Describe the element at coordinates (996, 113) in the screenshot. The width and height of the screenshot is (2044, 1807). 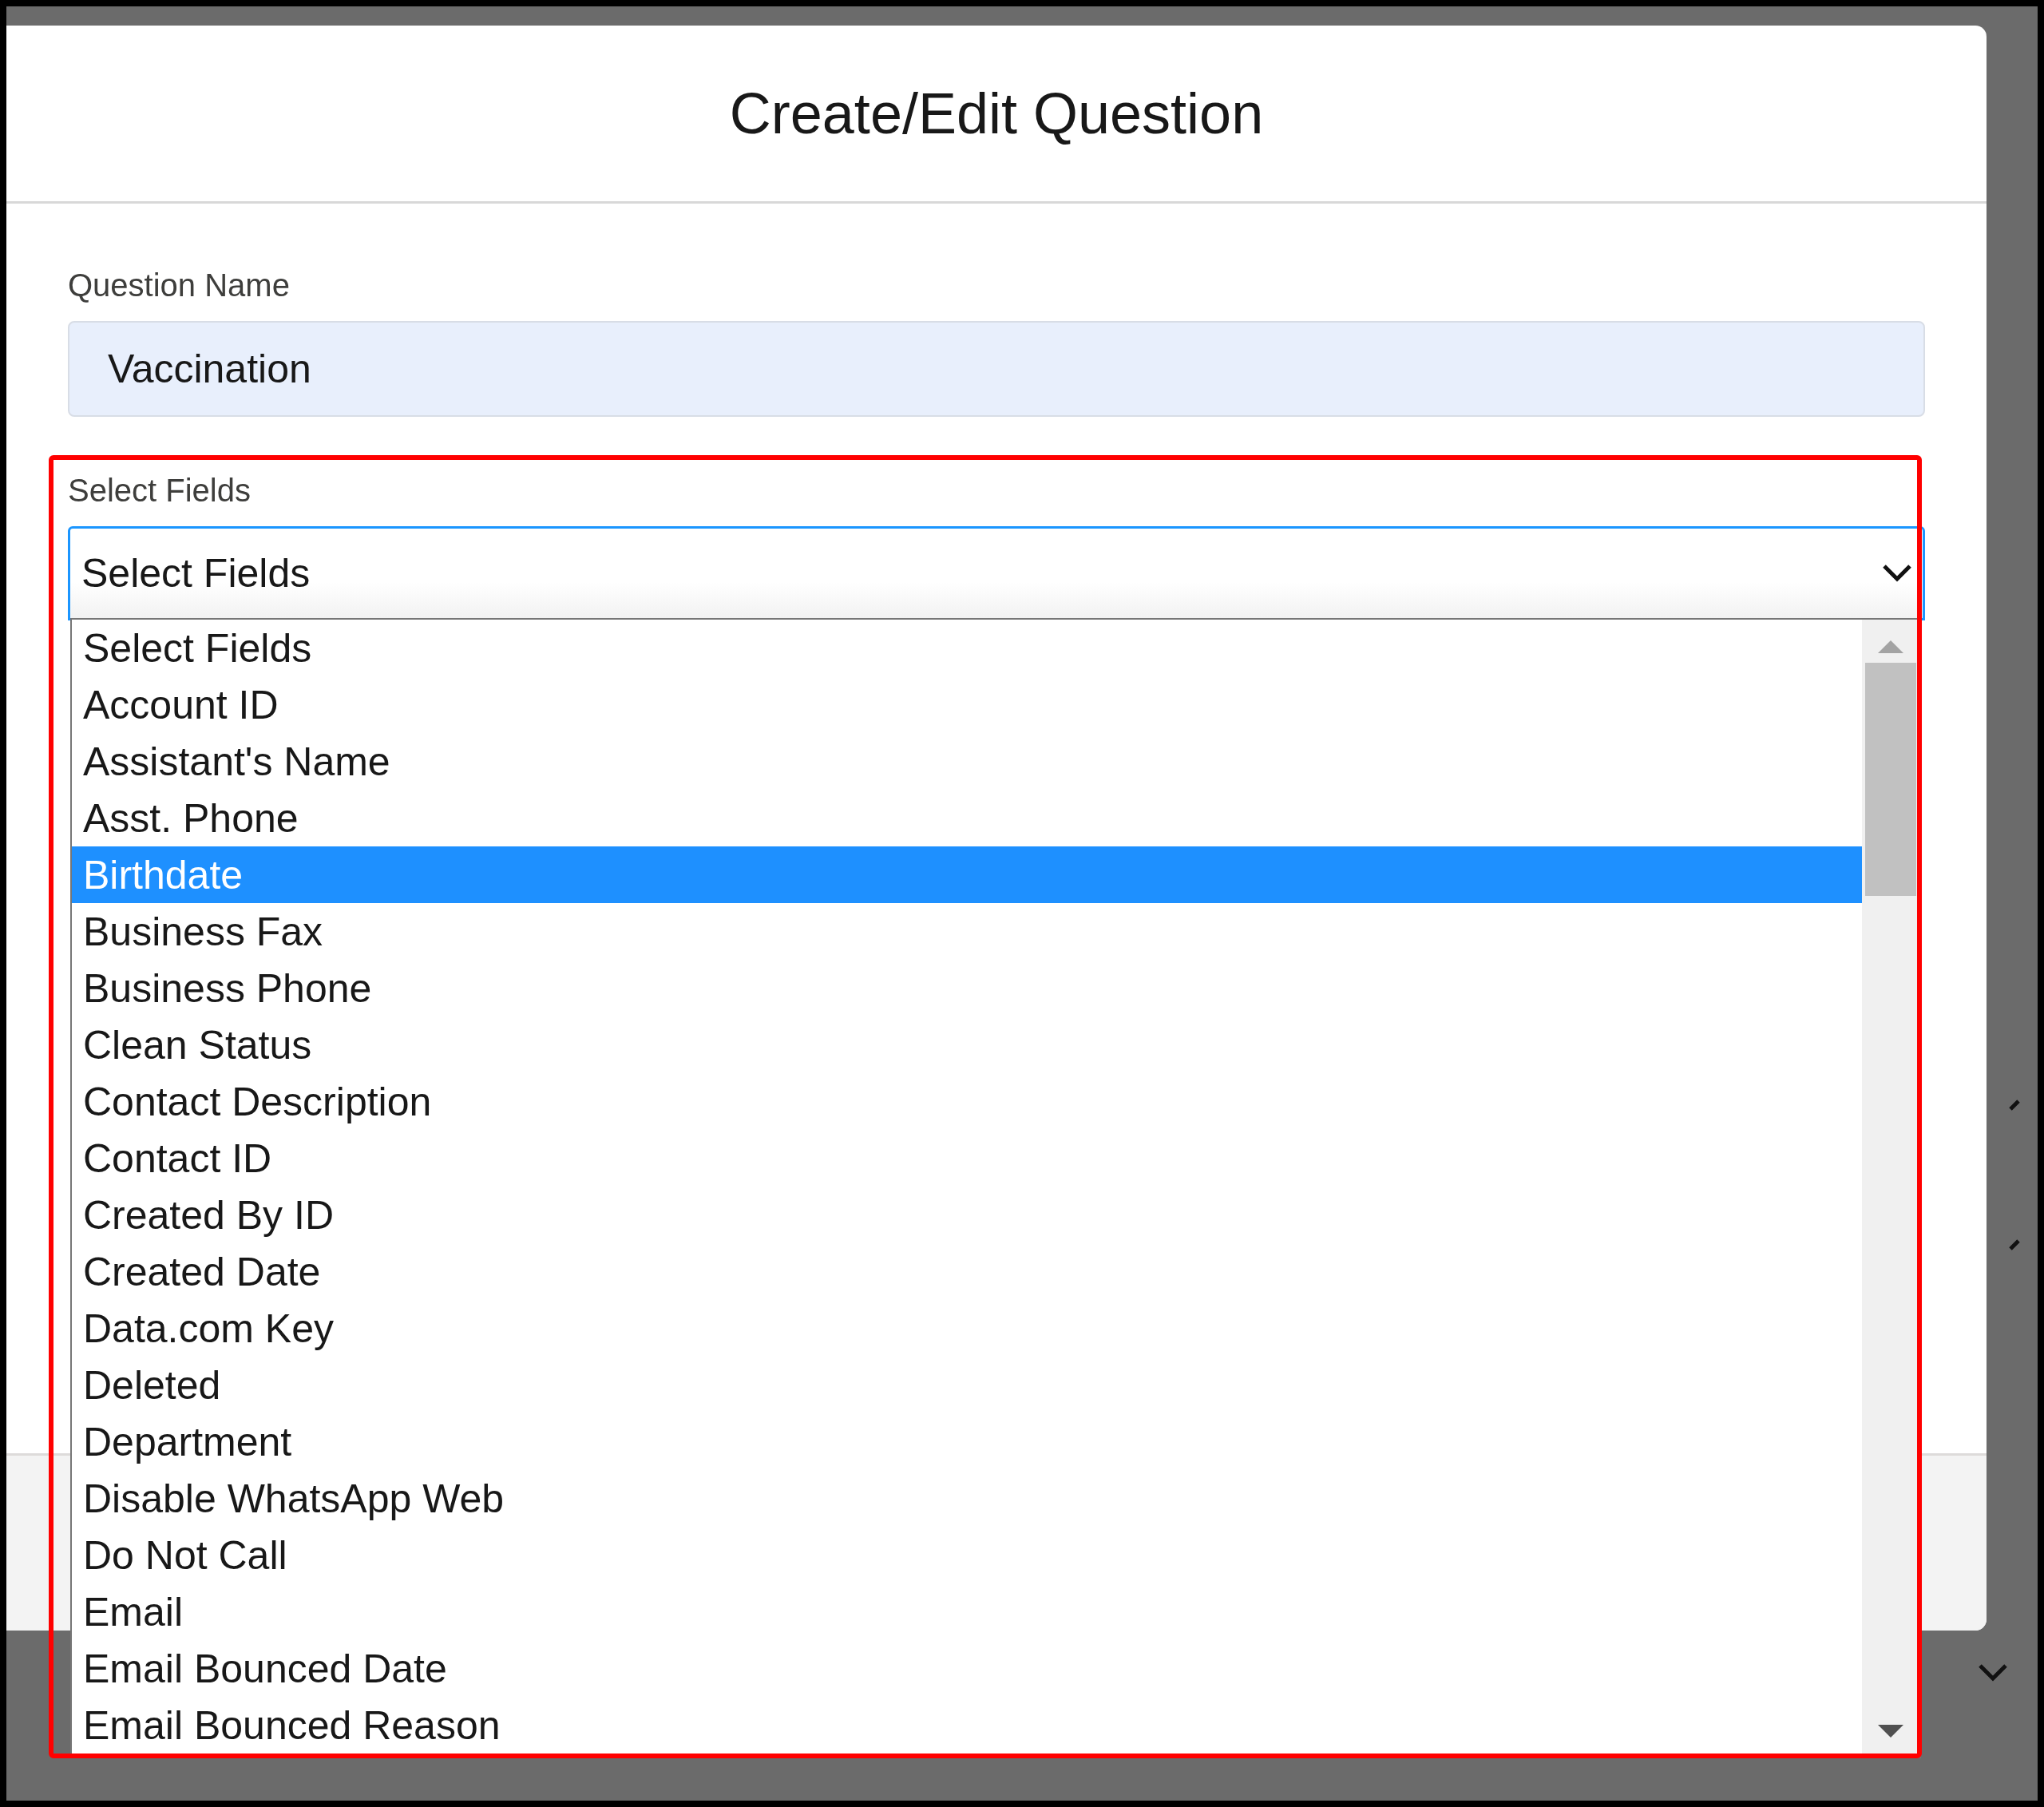
I see `modal-title: Create/Edit Question` at that location.